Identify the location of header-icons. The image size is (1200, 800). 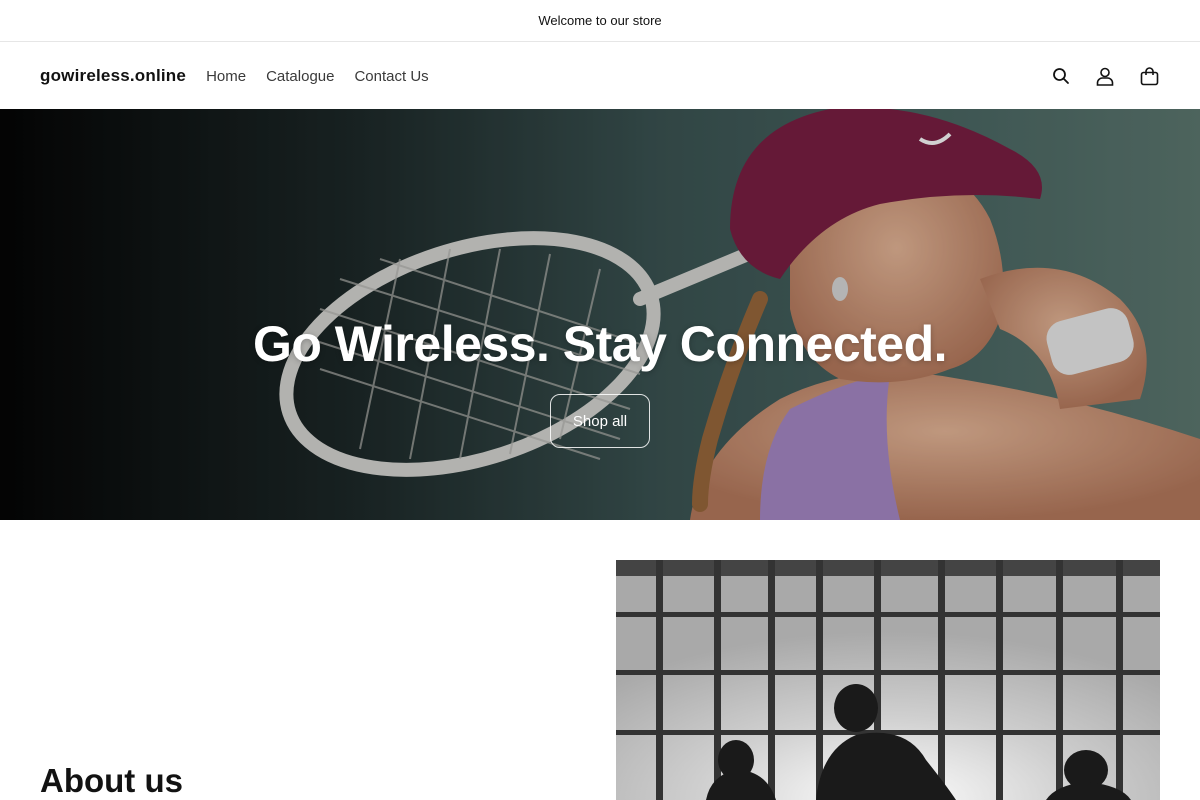
(1105, 76).